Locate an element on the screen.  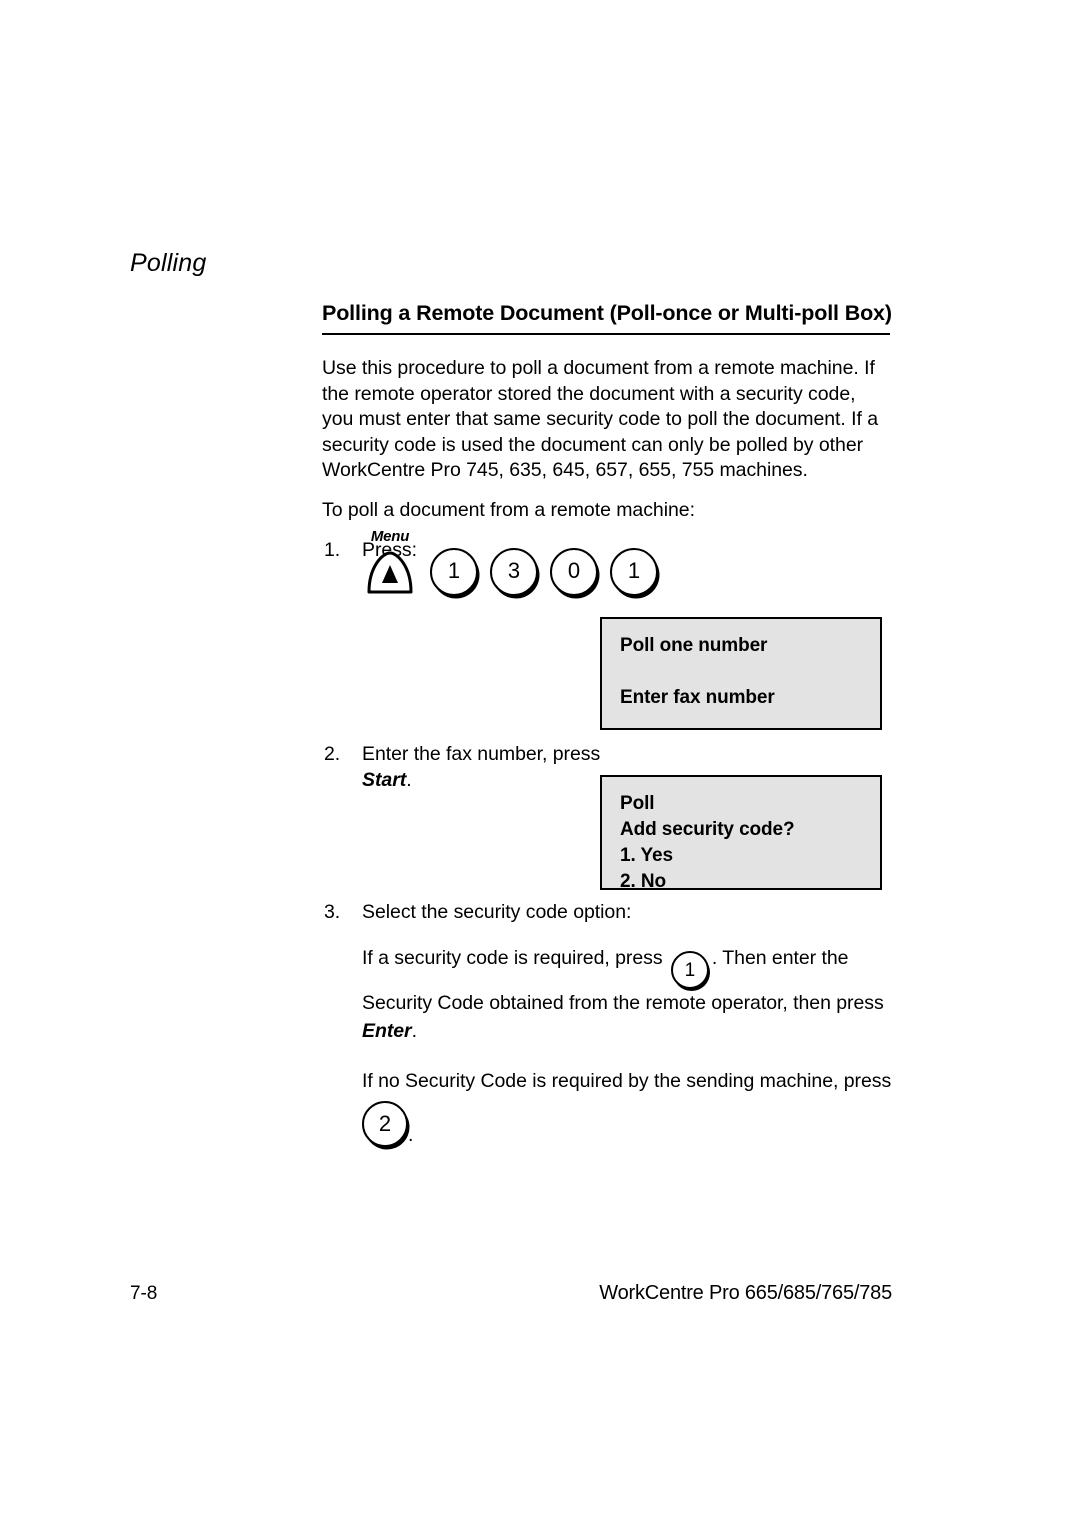
security-yes-emphasis: Enter is located at coordinates (387, 1031).